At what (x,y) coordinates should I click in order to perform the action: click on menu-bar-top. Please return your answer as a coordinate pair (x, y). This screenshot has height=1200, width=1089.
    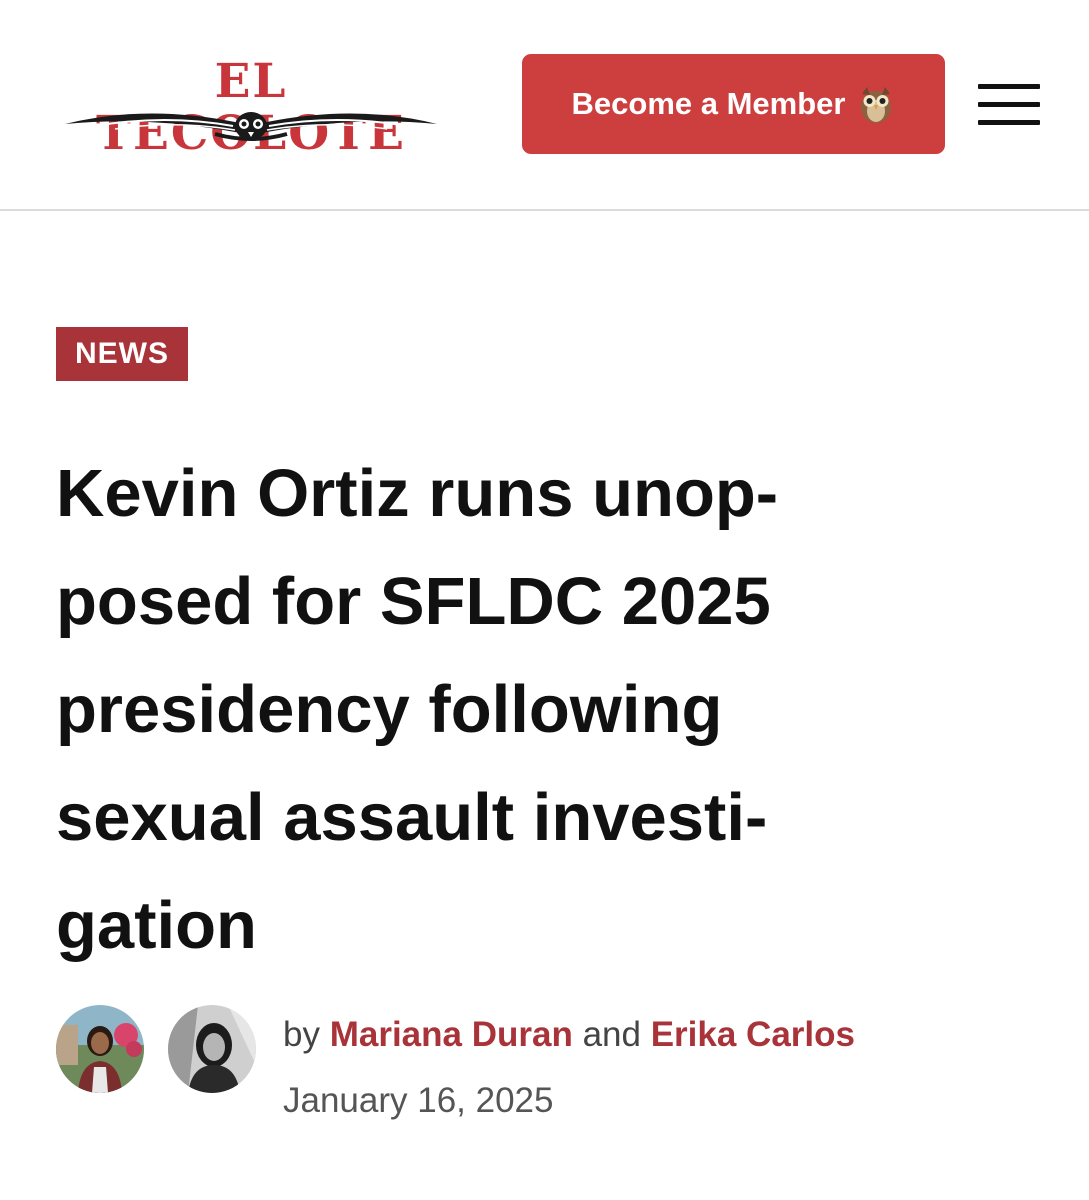
    Looking at the image, I should click on (1009, 86).